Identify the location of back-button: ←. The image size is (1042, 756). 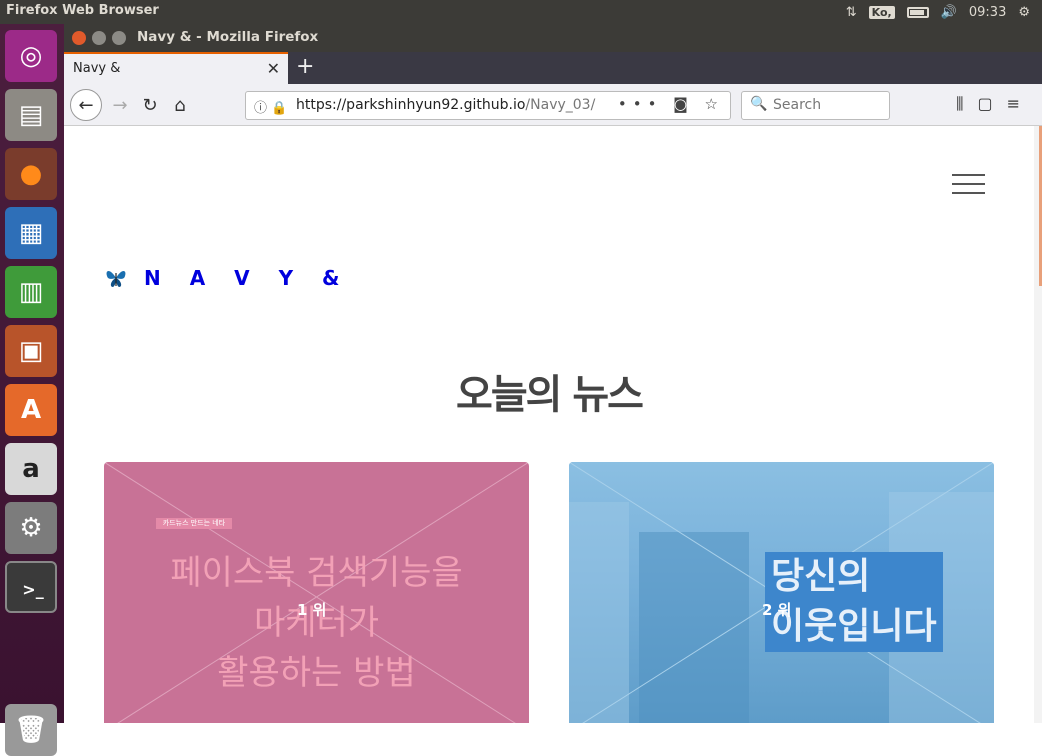
(86, 105).